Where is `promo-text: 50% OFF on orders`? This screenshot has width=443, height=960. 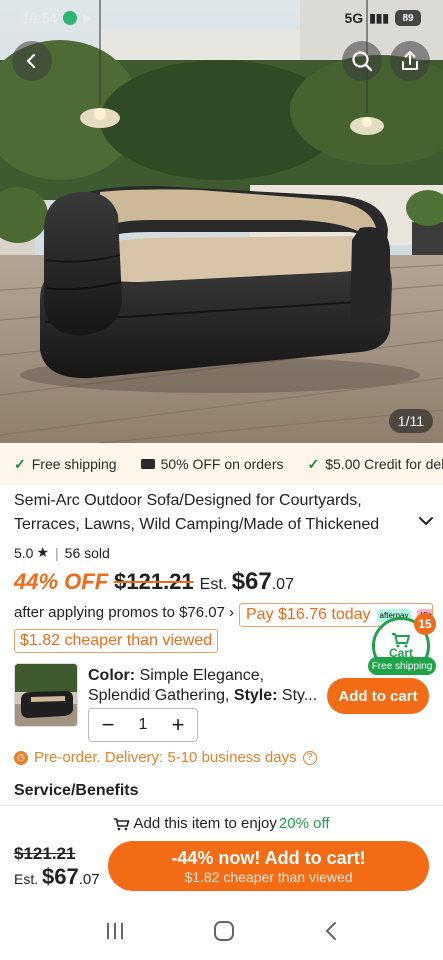
promo-text: 50% OFF on orders is located at coordinates (222, 464).